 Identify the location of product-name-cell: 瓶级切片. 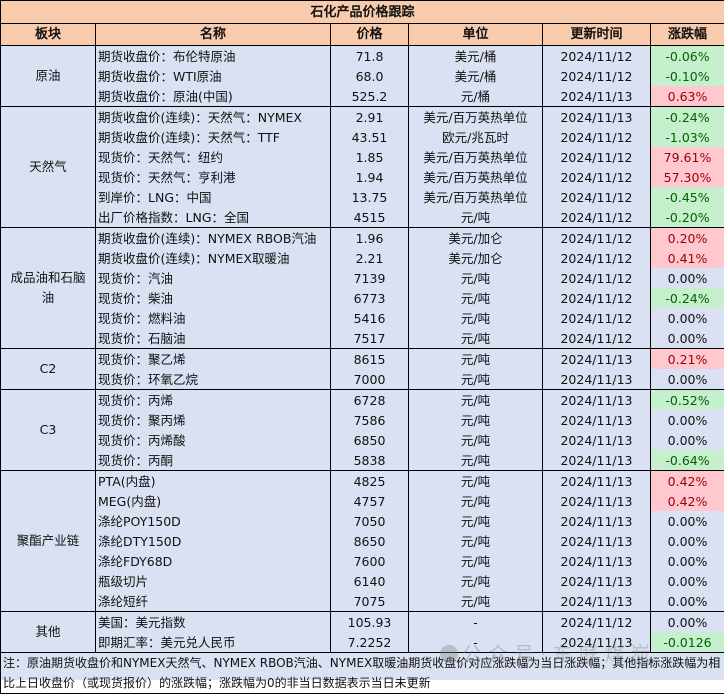
(213, 581).